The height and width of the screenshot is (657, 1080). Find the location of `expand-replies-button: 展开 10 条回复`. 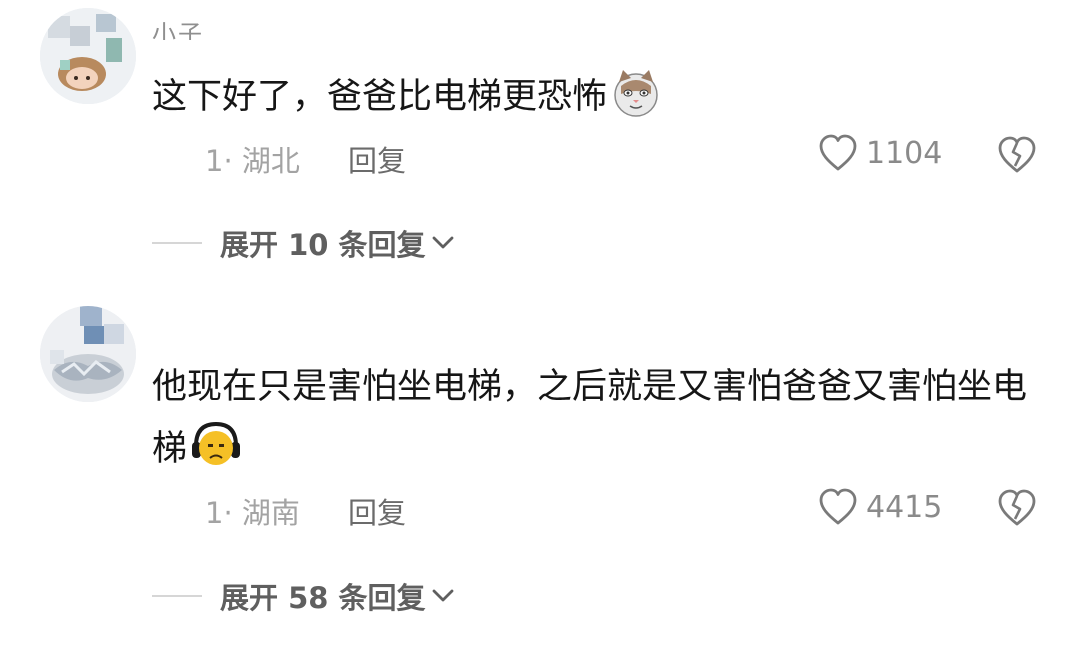

expand-replies-button: 展开 10 条回复 is located at coordinates (303, 243).